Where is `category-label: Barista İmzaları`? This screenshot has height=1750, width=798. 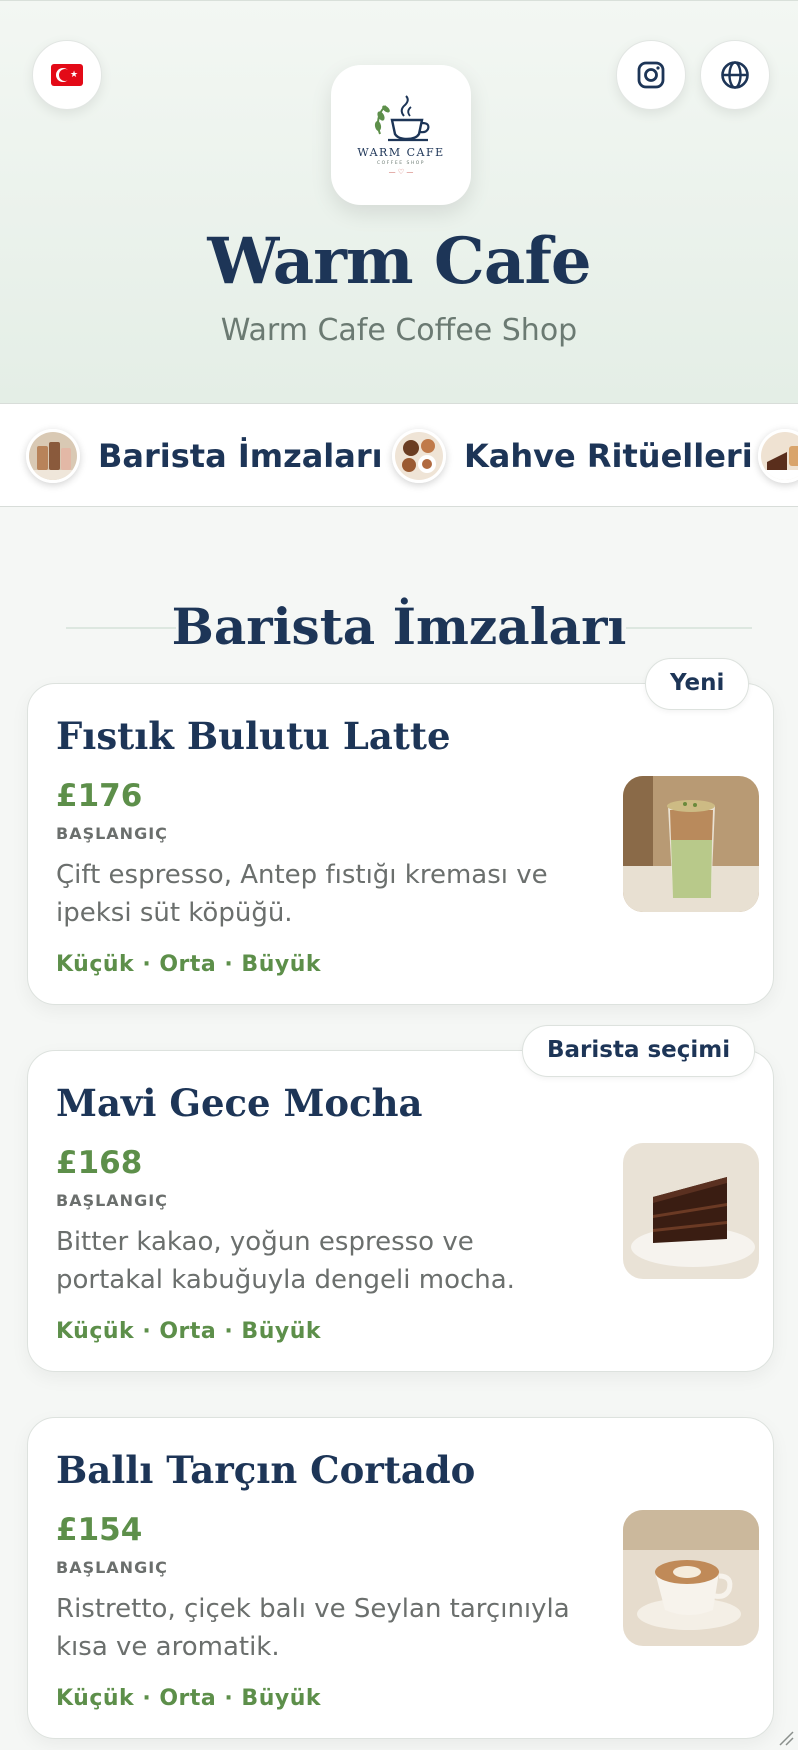
category-label: Barista İmzaları is located at coordinates (240, 456).